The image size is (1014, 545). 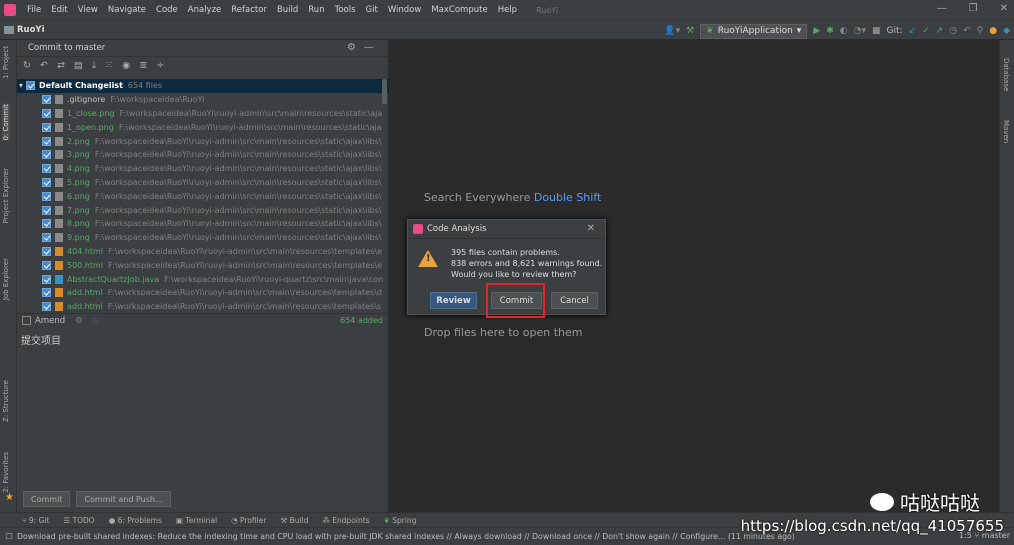 What do you see at coordinates (6, 401) in the screenshot?
I see `tab-structure: Z: Structure` at bounding box center [6, 401].